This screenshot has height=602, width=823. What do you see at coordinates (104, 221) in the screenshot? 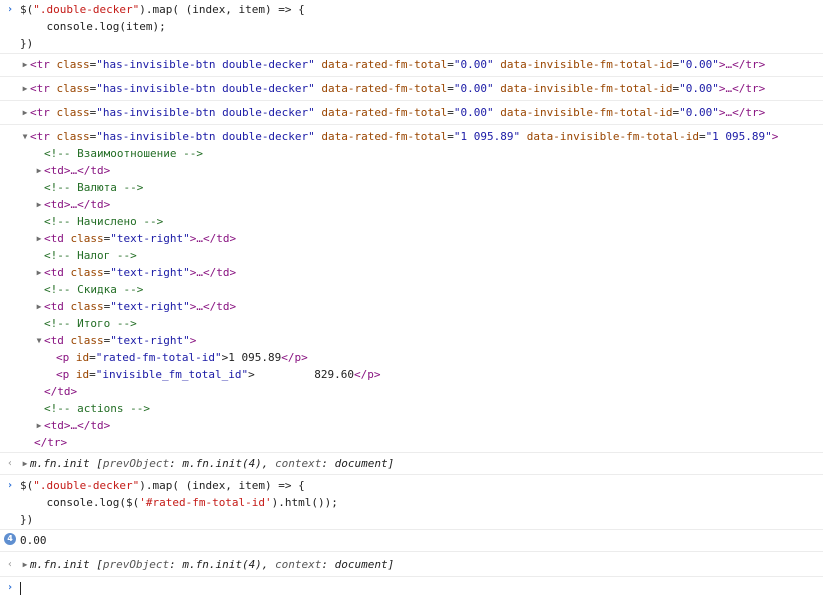
I see `comment-node: <!-- Начислено -->` at bounding box center [104, 221].